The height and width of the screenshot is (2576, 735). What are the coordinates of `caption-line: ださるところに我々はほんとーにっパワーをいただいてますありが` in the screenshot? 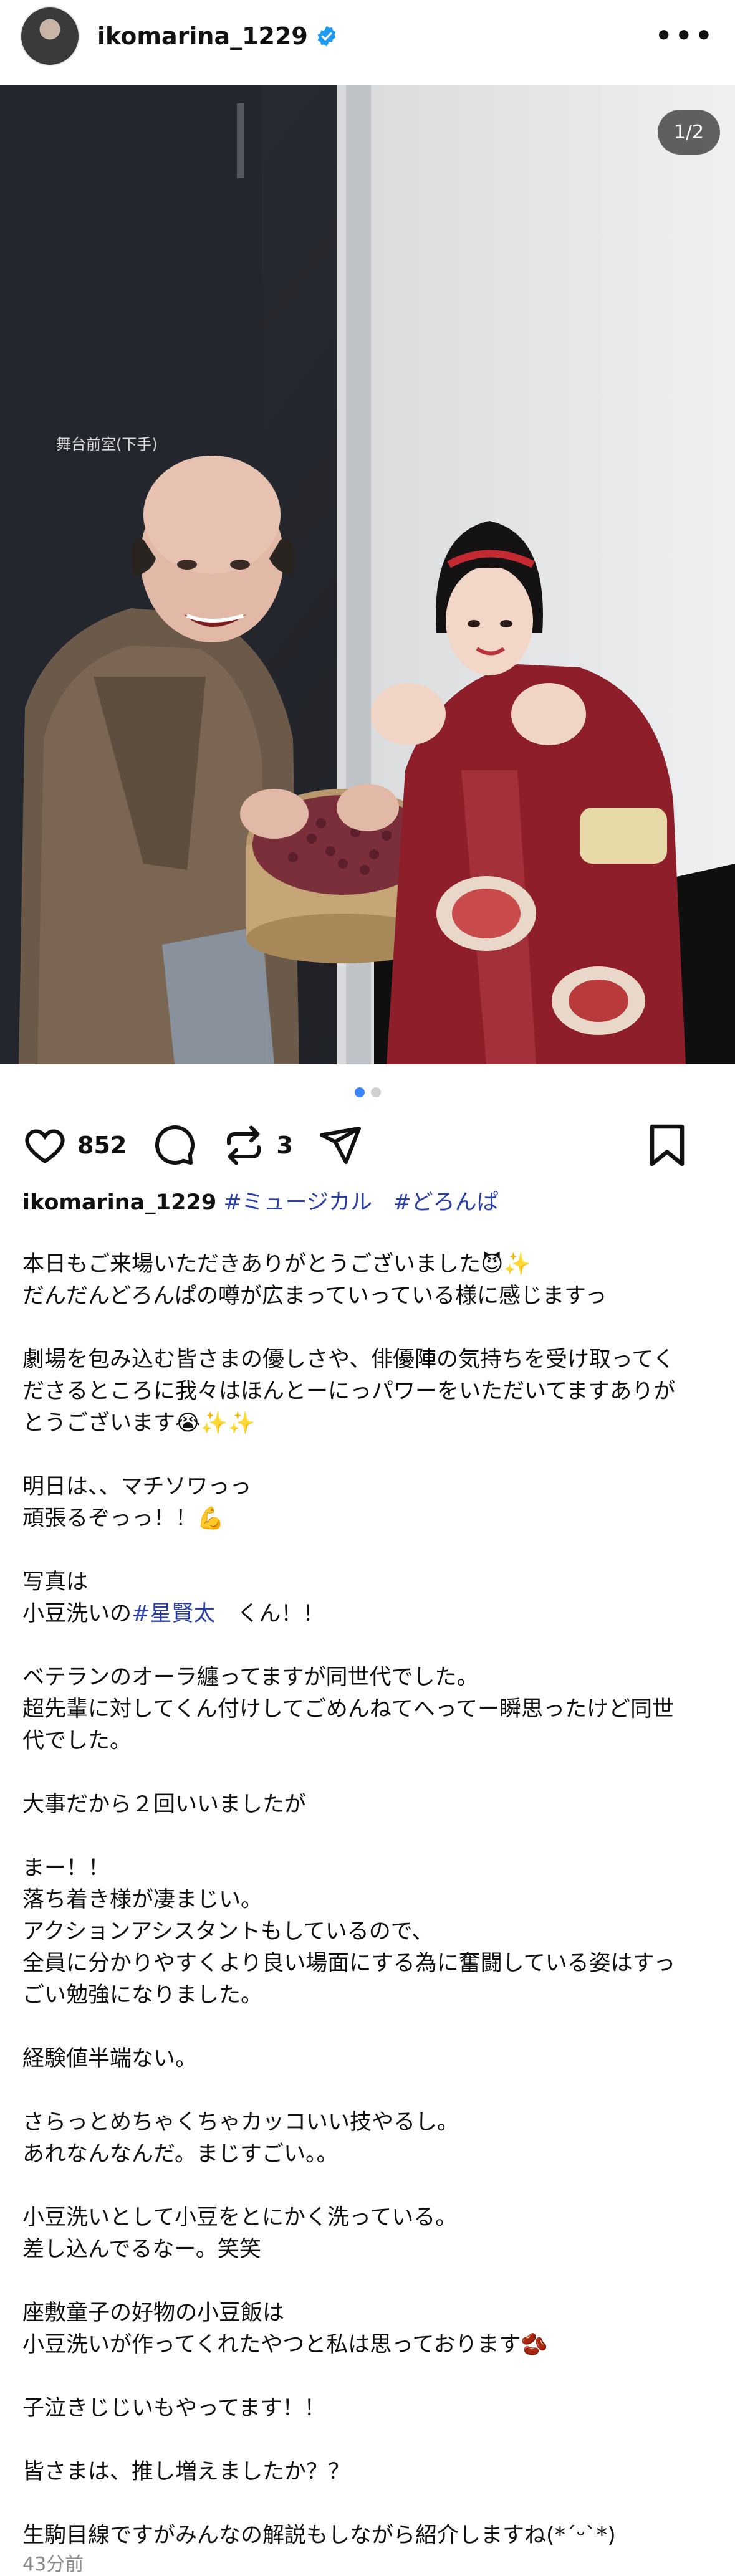 It's located at (349, 1391).